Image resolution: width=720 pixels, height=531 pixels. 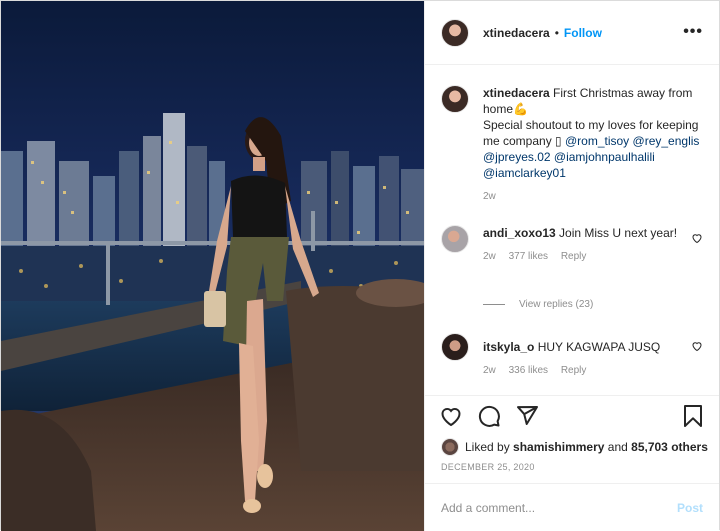 I want to click on liker-username: shamishimmery, so click(x=558, y=447).